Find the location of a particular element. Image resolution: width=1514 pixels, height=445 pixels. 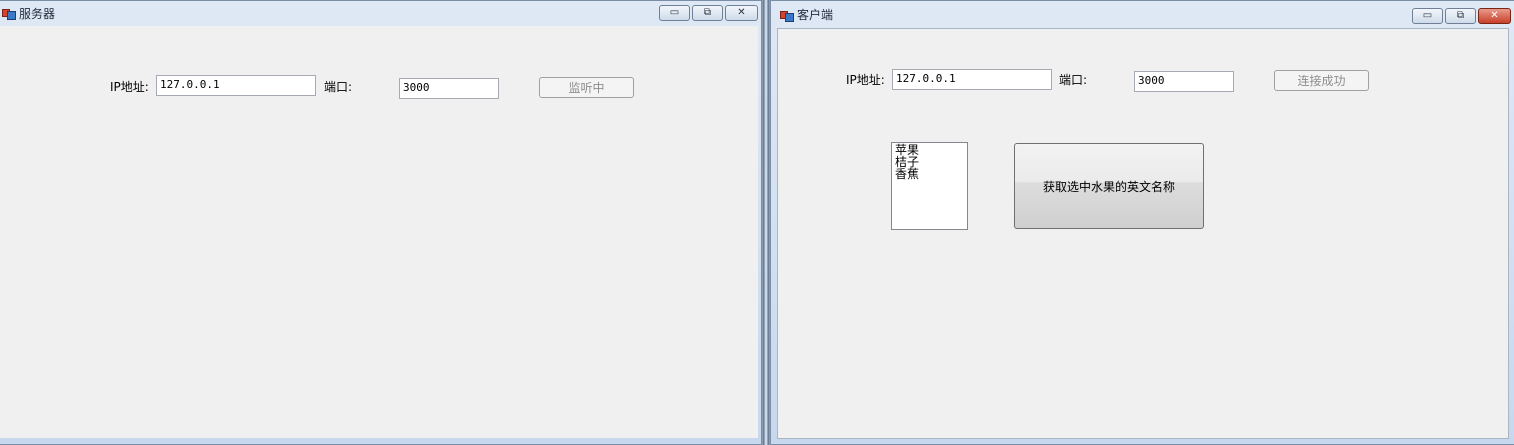

client-ip-label: IP地址: is located at coordinates (865, 80).